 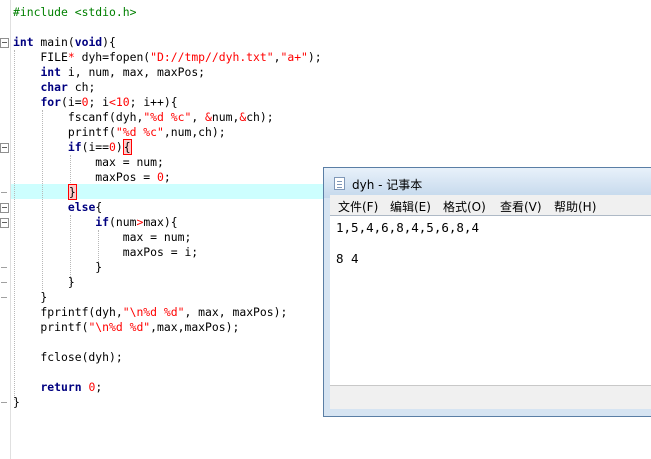 I want to click on code-line-22: printf("\n%d %d",max,maxPos);, so click(x=126, y=327).